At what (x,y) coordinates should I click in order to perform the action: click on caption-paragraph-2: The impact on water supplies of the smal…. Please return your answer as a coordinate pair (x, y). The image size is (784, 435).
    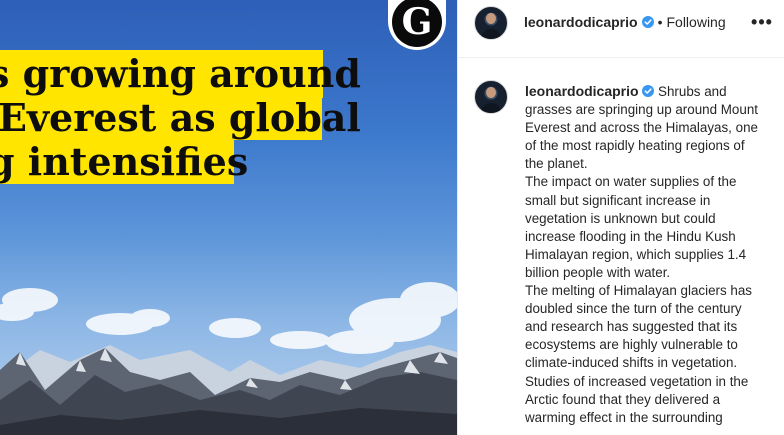
    Looking at the image, I should click on (636, 227).